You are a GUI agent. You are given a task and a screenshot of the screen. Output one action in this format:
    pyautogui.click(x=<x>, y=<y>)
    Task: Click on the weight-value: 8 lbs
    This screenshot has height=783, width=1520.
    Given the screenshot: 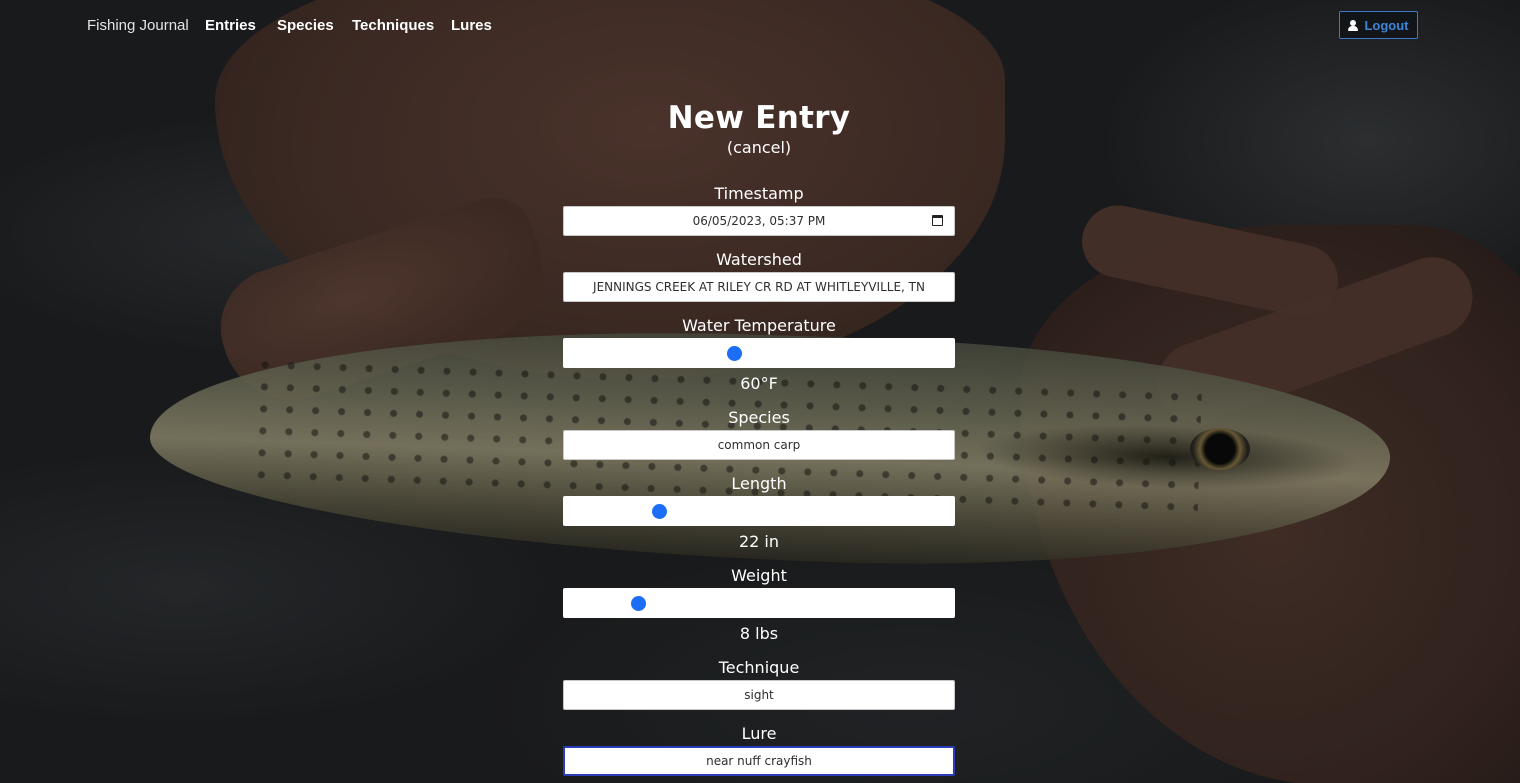 What is the action you would take?
    pyautogui.click(x=759, y=633)
    